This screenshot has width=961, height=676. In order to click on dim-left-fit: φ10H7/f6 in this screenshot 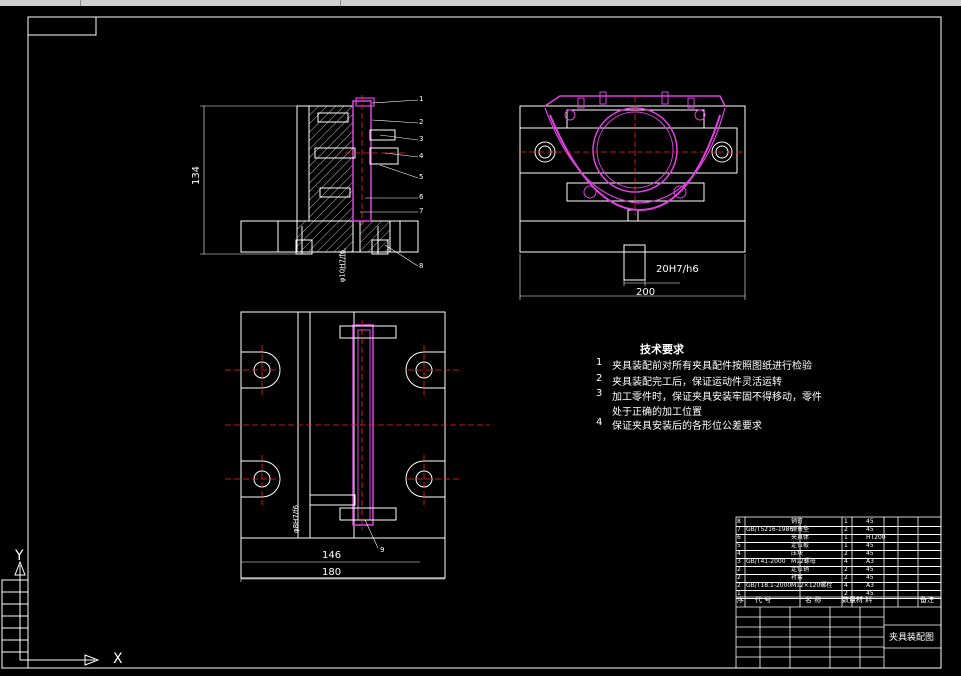, I will do `click(342, 266)`.